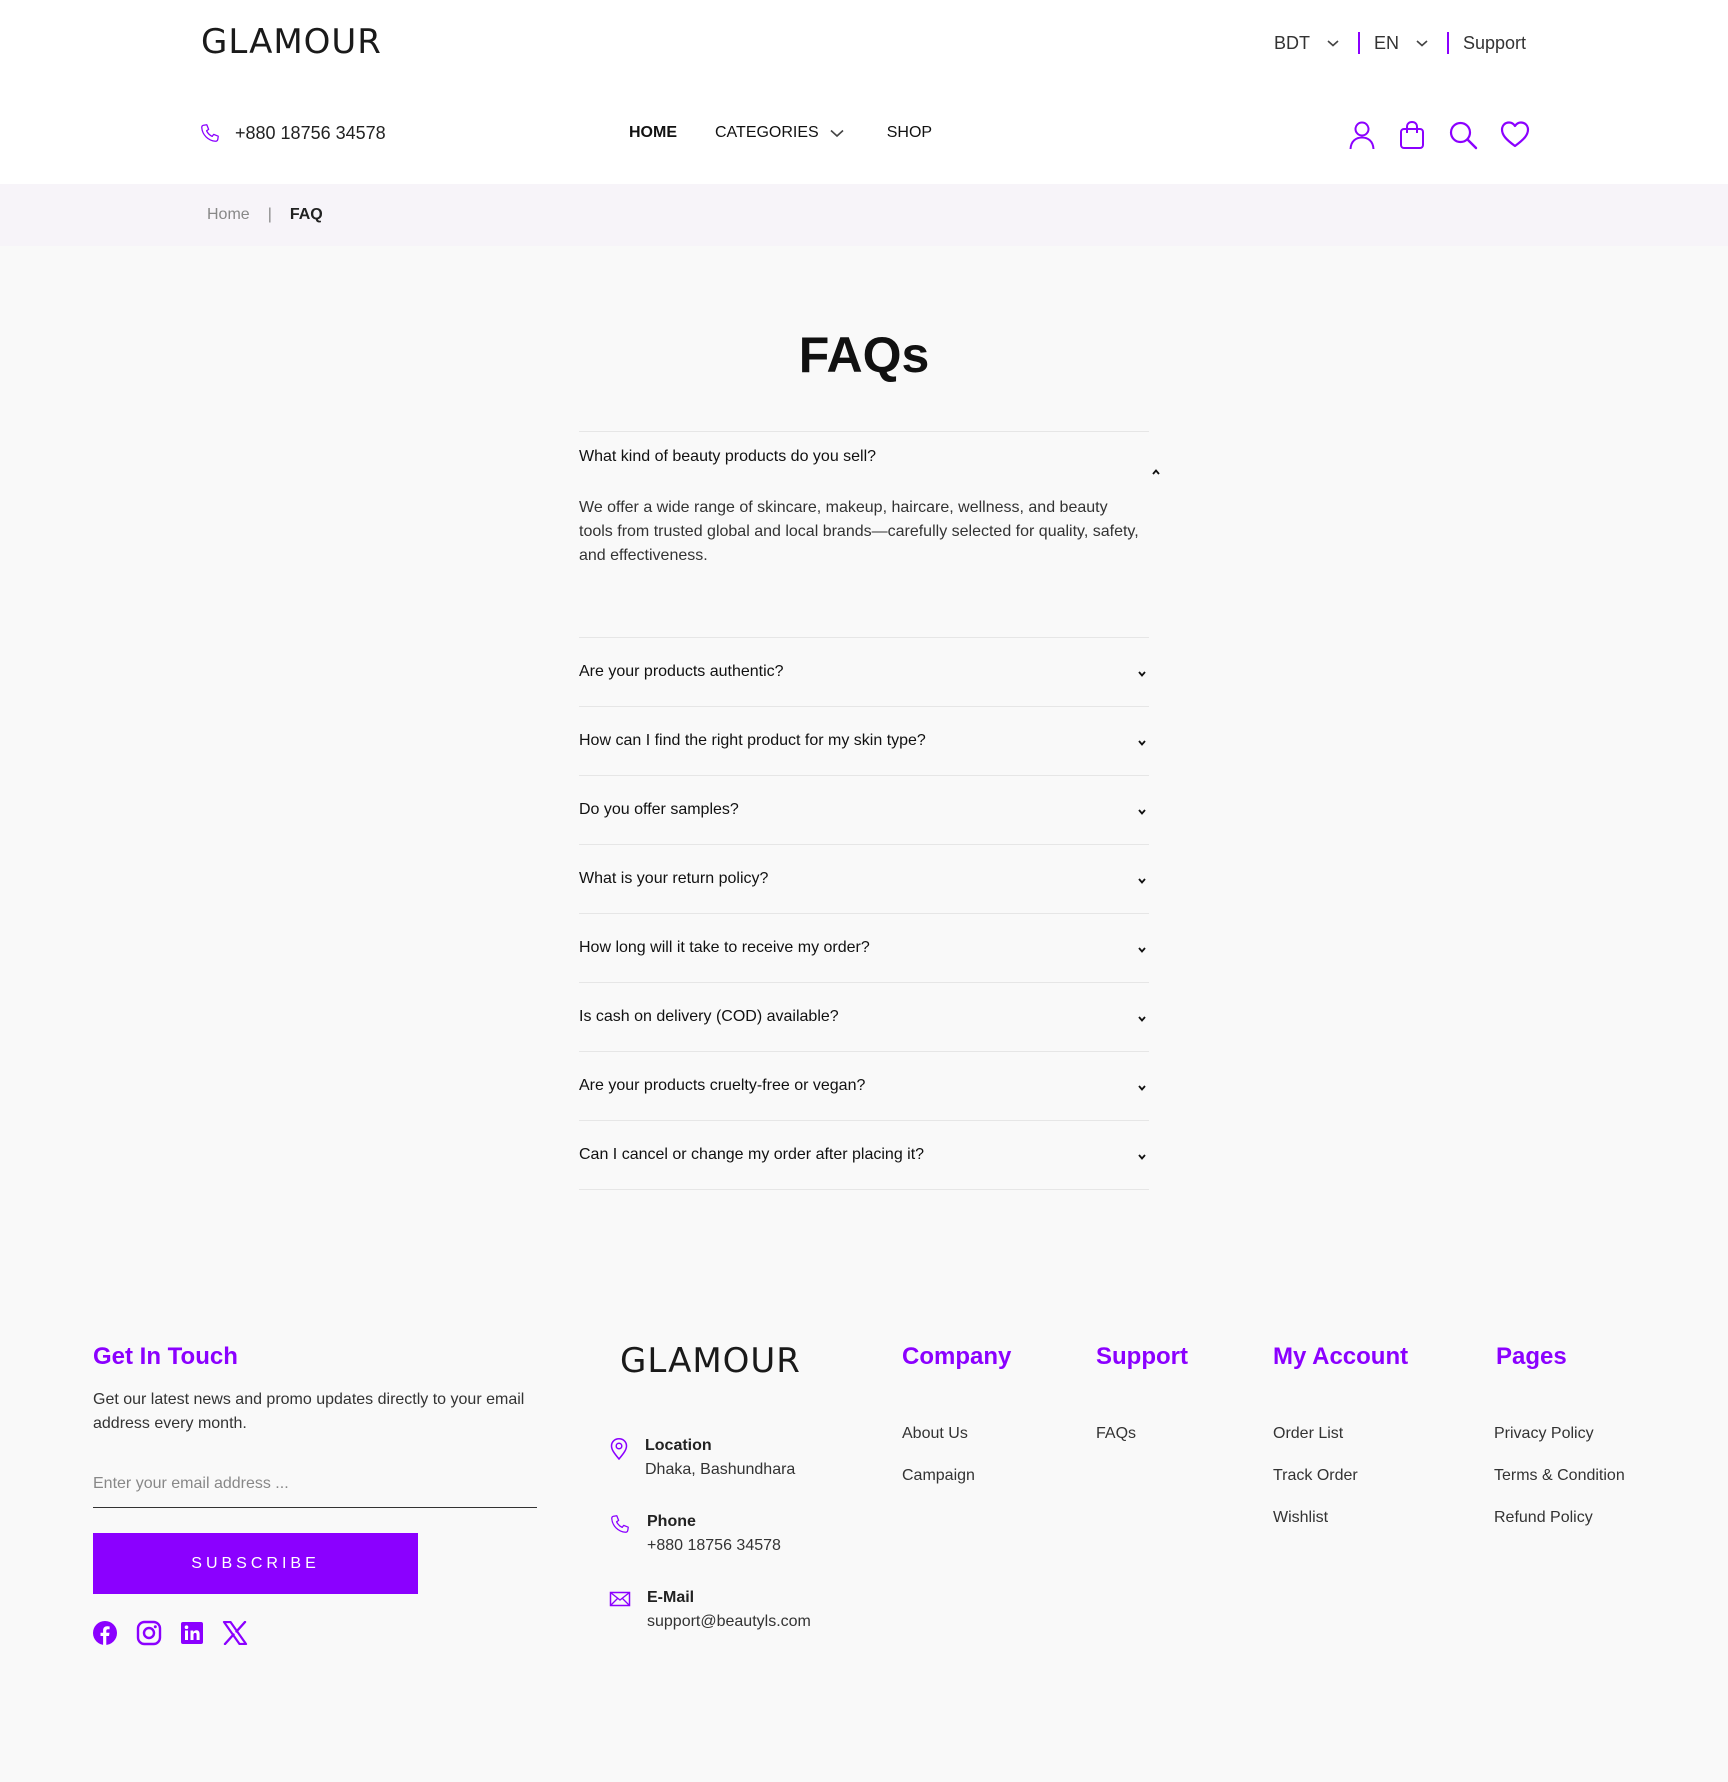  Describe the element at coordinates (710, 1361) in the screenshot. I see `footer-logo: GLAMOUR` at that location.